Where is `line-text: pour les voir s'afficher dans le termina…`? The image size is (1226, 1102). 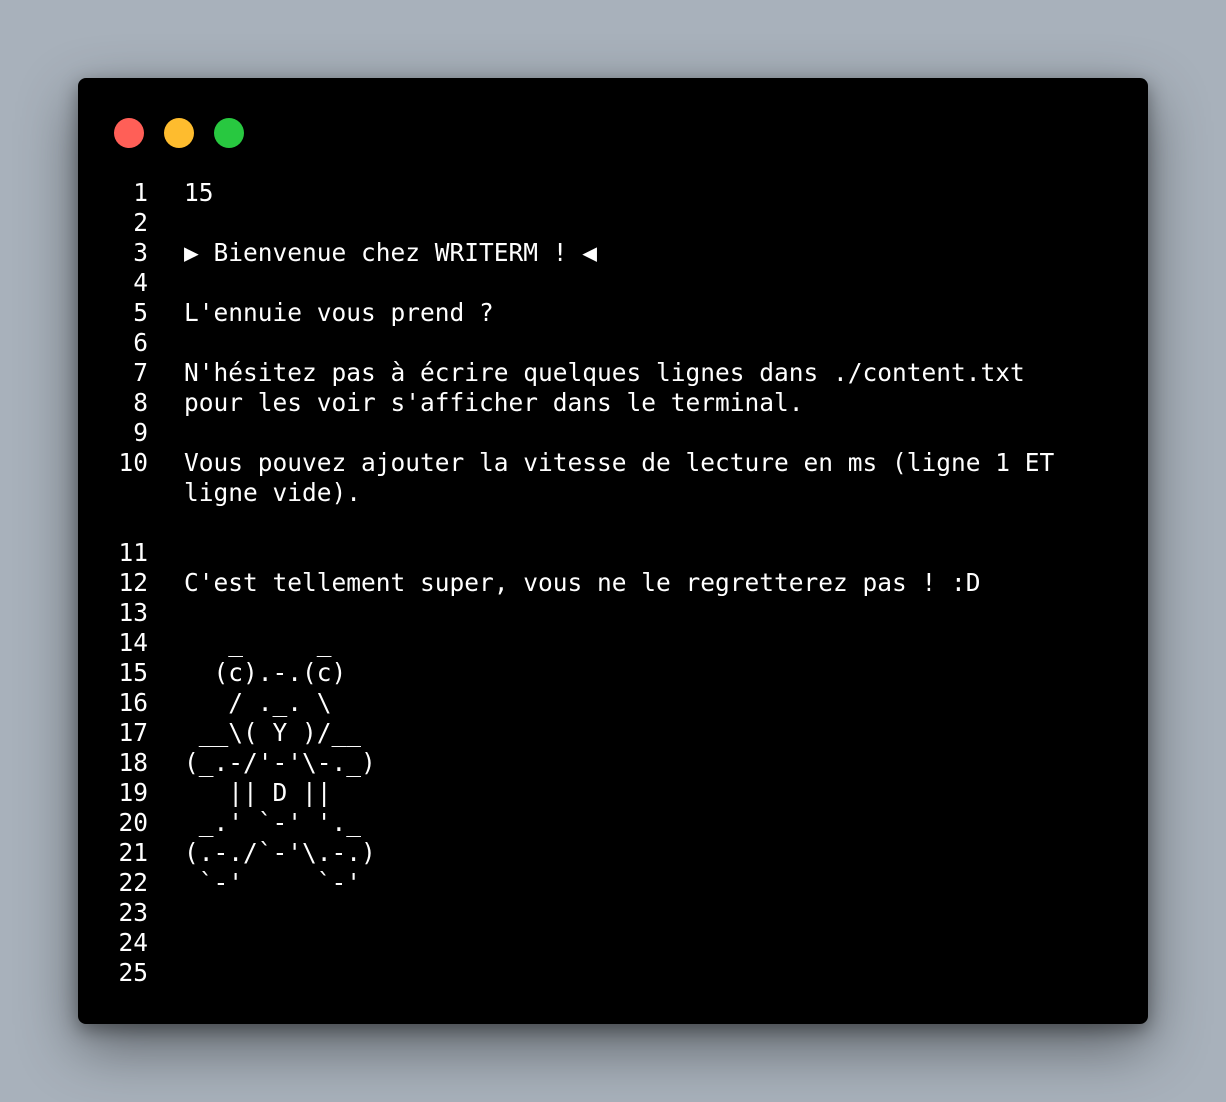 line-text: pour les voir s'afficher dans le termina… is located at coordinates (494, 402).